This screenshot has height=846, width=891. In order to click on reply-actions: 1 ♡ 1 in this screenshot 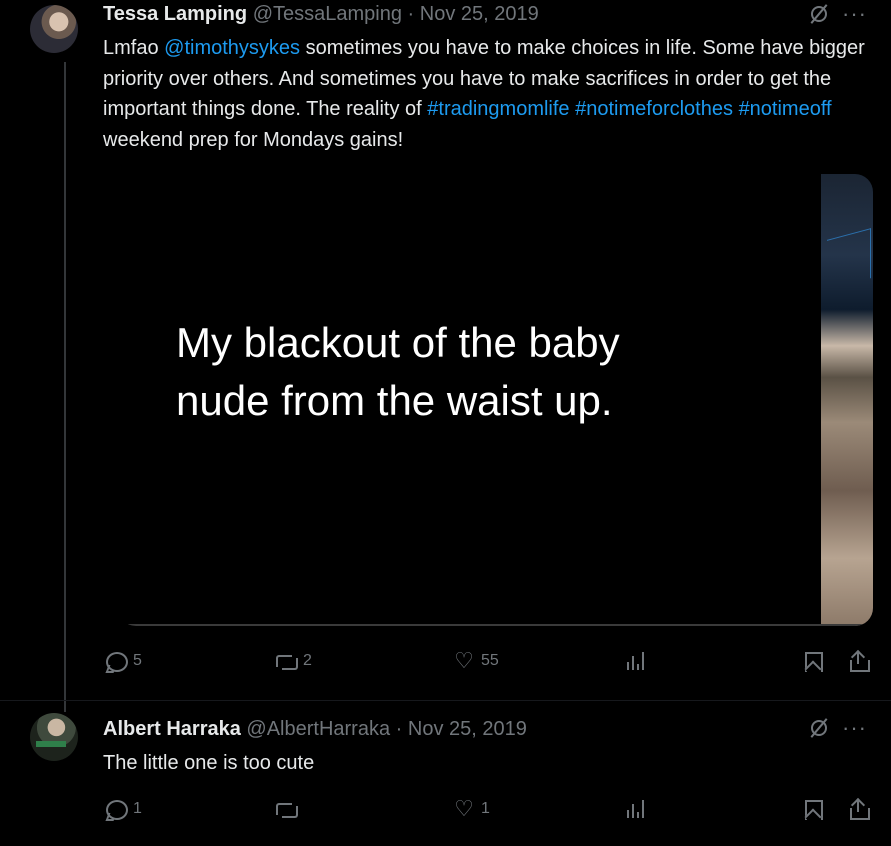, I will do `click(488, 811)`.